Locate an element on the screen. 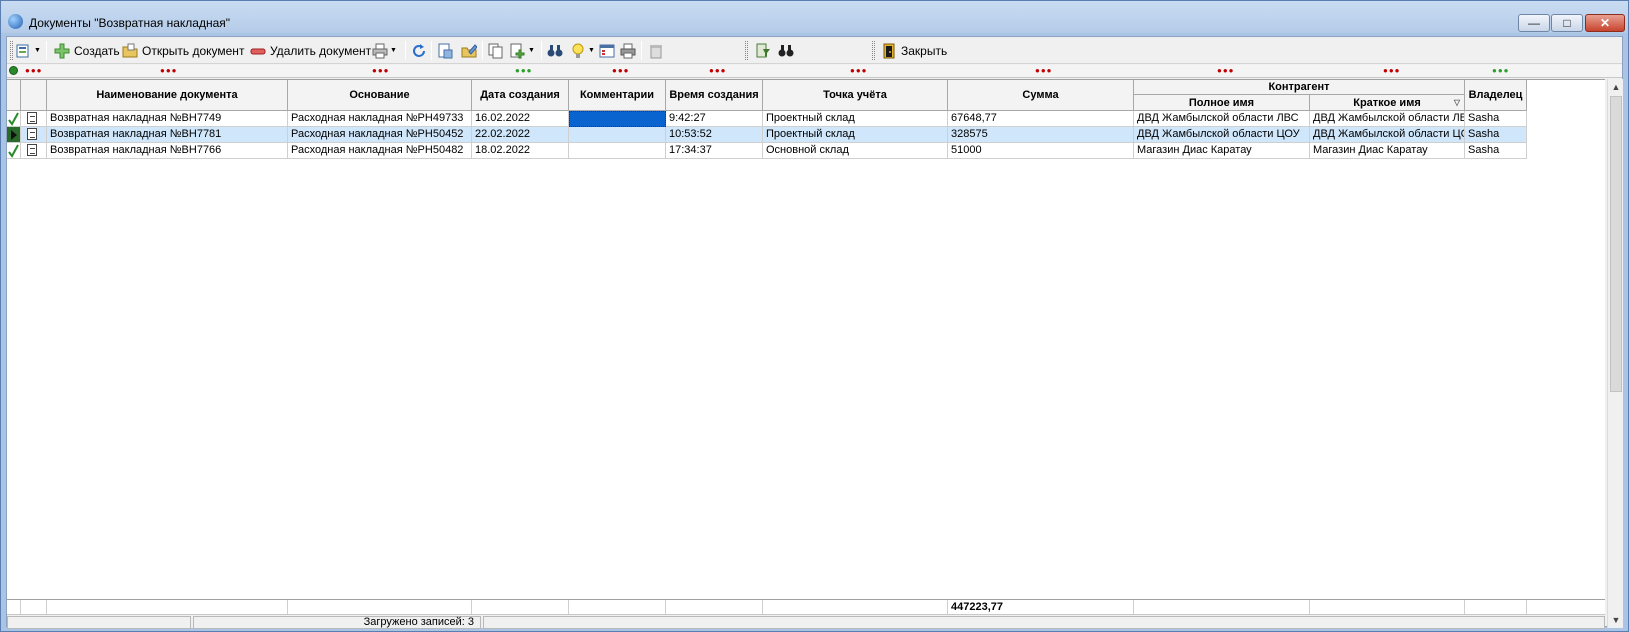 The height and width of the screenshot is (632, 1629). cell-doc-name: Возвратная накладная №ВН7781 is located at coordinates (167, 135).